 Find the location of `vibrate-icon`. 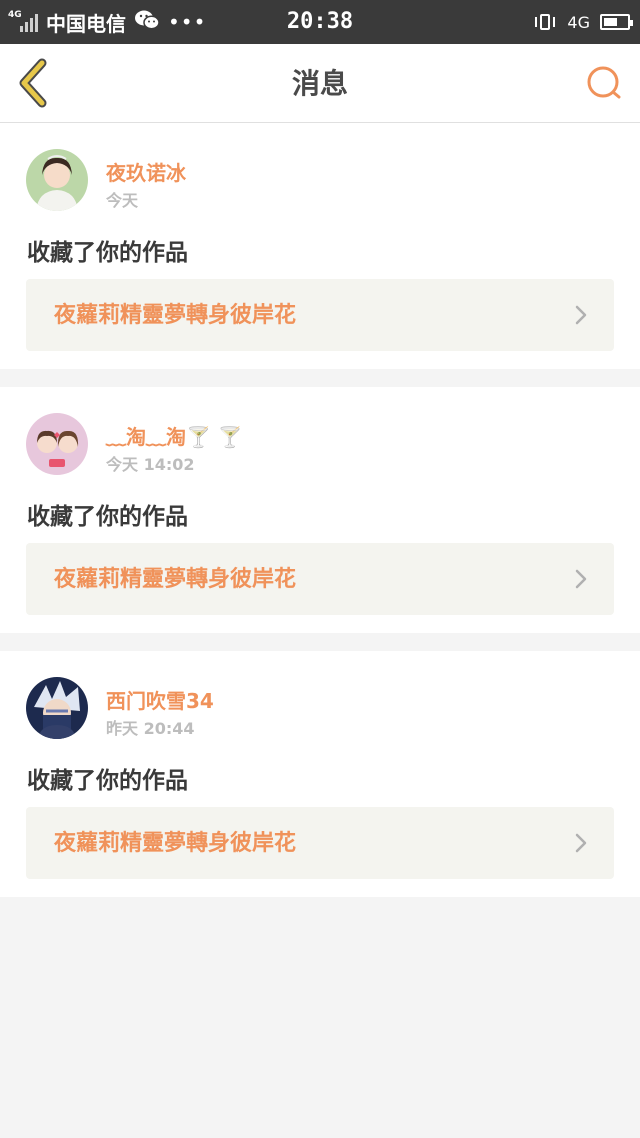

vibrate-icon is located at coordinates (545, 22).